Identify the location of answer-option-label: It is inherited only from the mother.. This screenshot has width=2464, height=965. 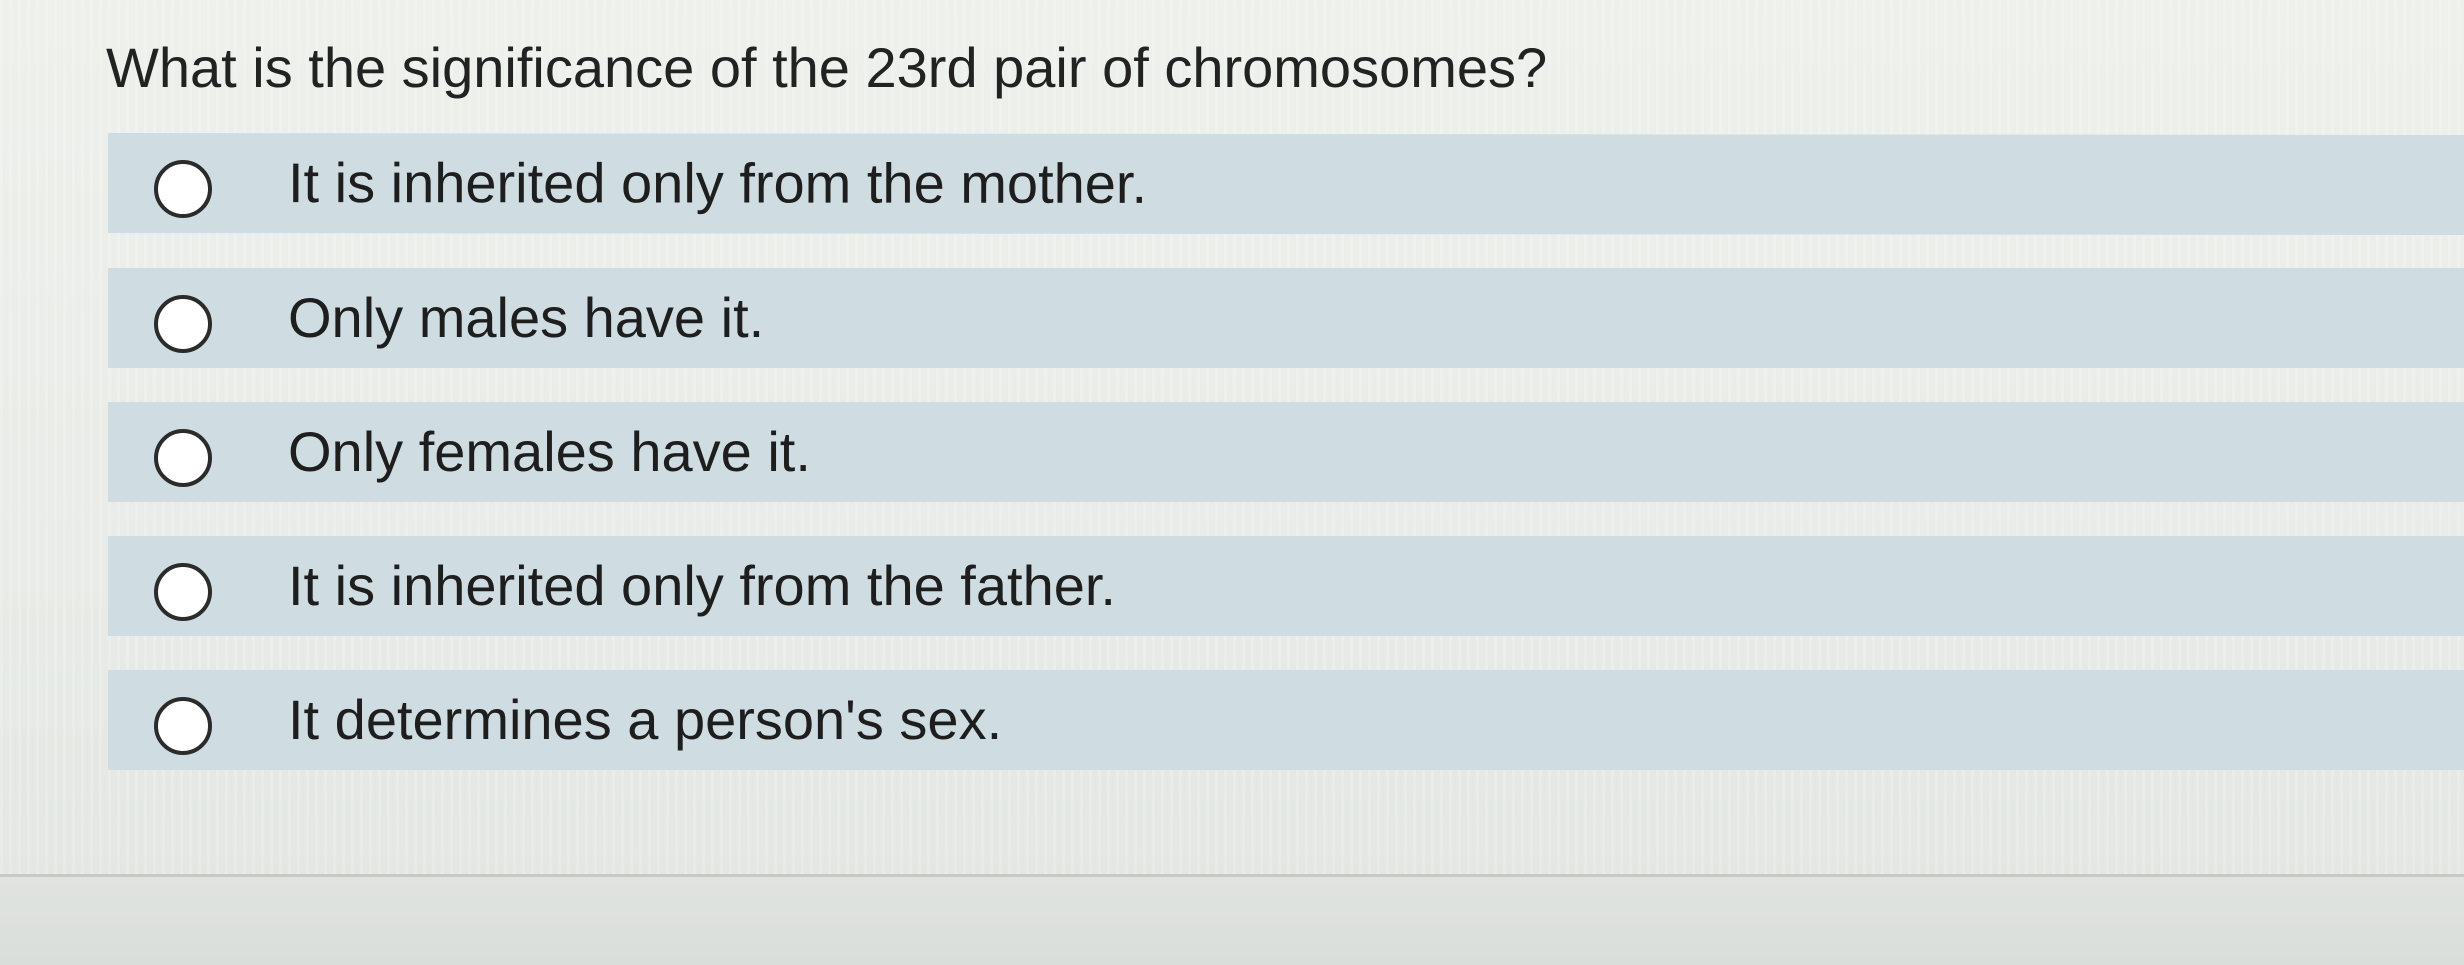
(717, 183).